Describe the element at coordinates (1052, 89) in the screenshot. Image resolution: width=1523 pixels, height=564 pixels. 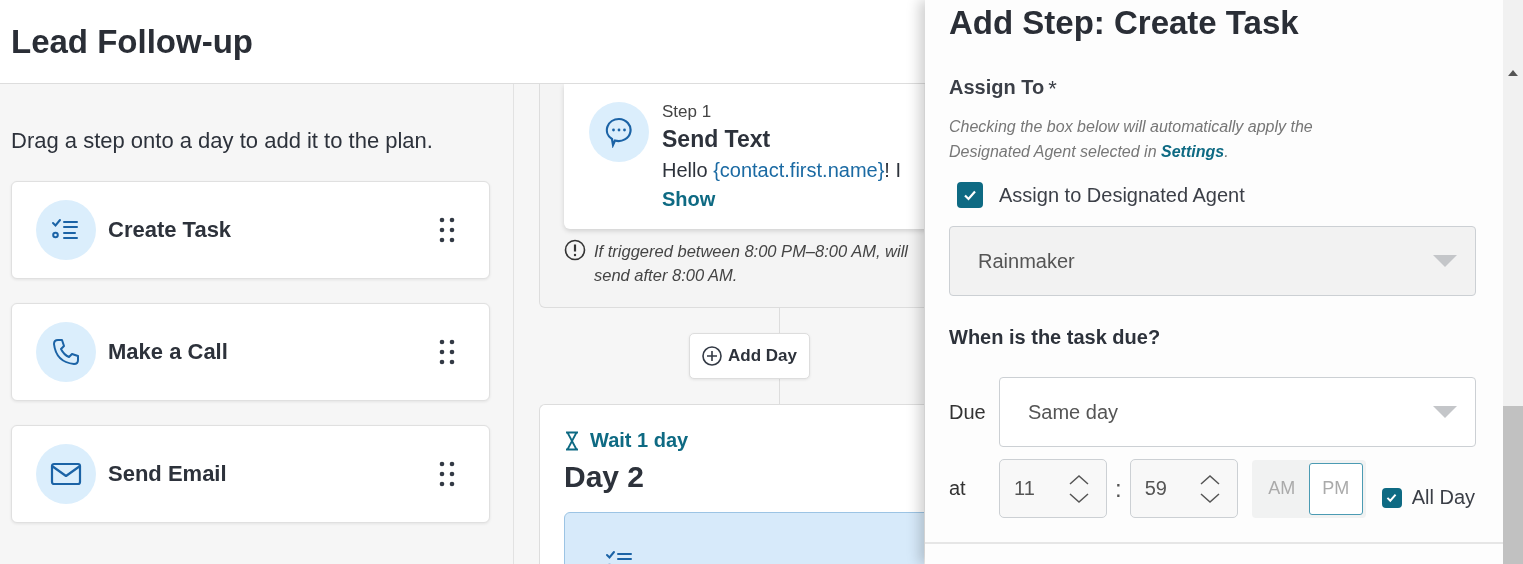
I see `required-mark: *` at that location.